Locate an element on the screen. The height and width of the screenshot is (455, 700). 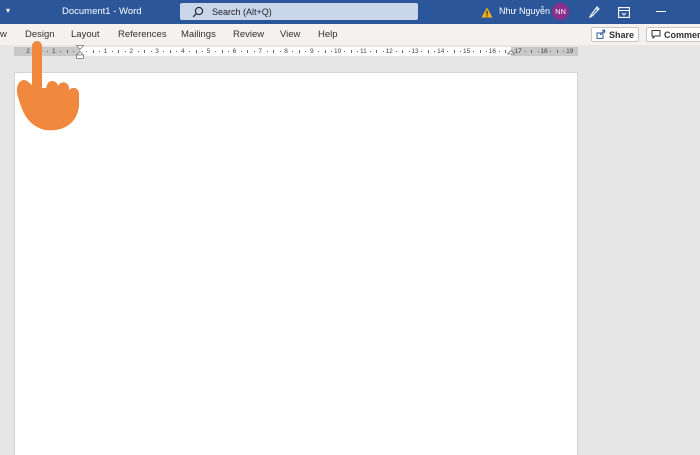
warning-icon is located at coordinates (487, 14).